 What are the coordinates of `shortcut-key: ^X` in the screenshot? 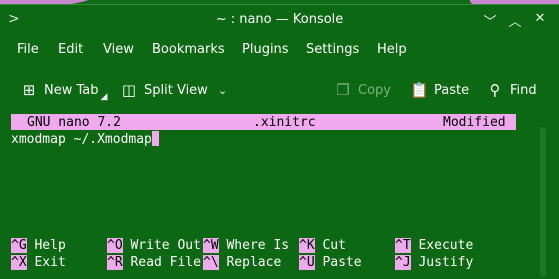 It's located at (19, 262).